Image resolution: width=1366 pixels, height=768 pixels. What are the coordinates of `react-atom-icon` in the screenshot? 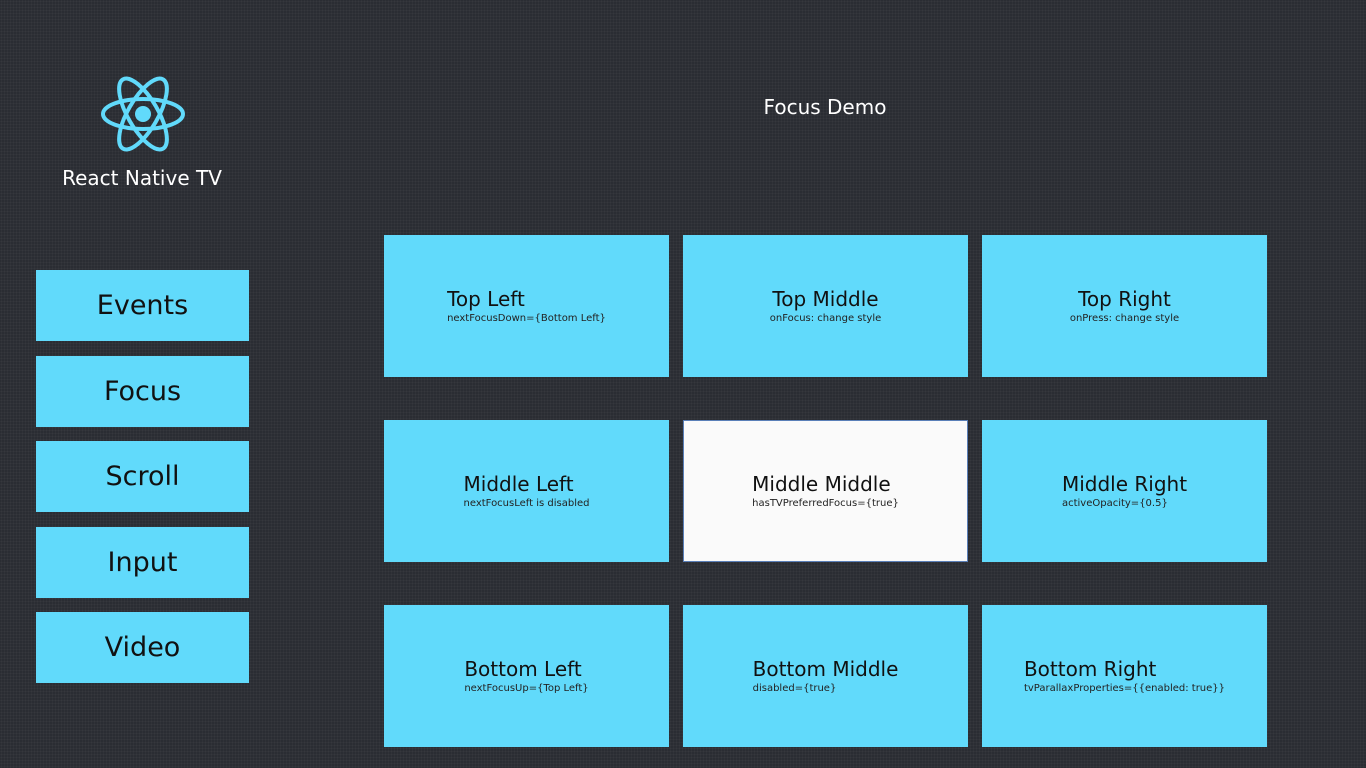 It's located at (143, 114).